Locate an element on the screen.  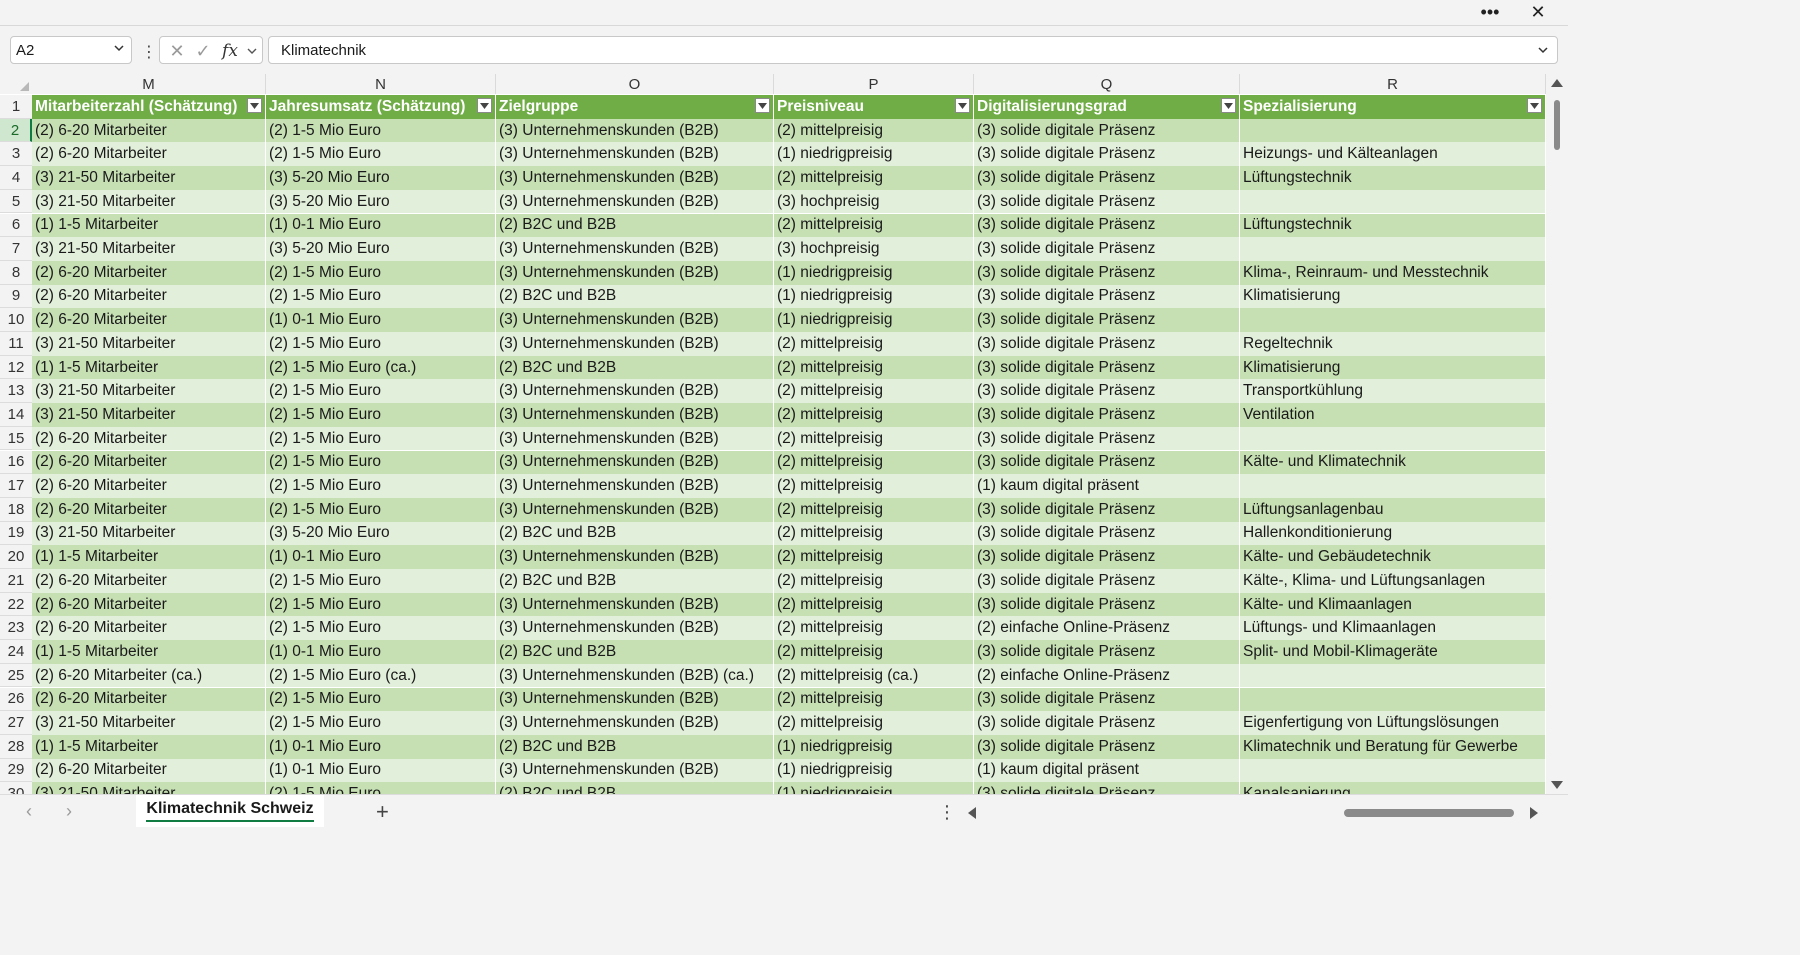
table-cell: (3) hochpreisig is located at coordinates (874, 201).